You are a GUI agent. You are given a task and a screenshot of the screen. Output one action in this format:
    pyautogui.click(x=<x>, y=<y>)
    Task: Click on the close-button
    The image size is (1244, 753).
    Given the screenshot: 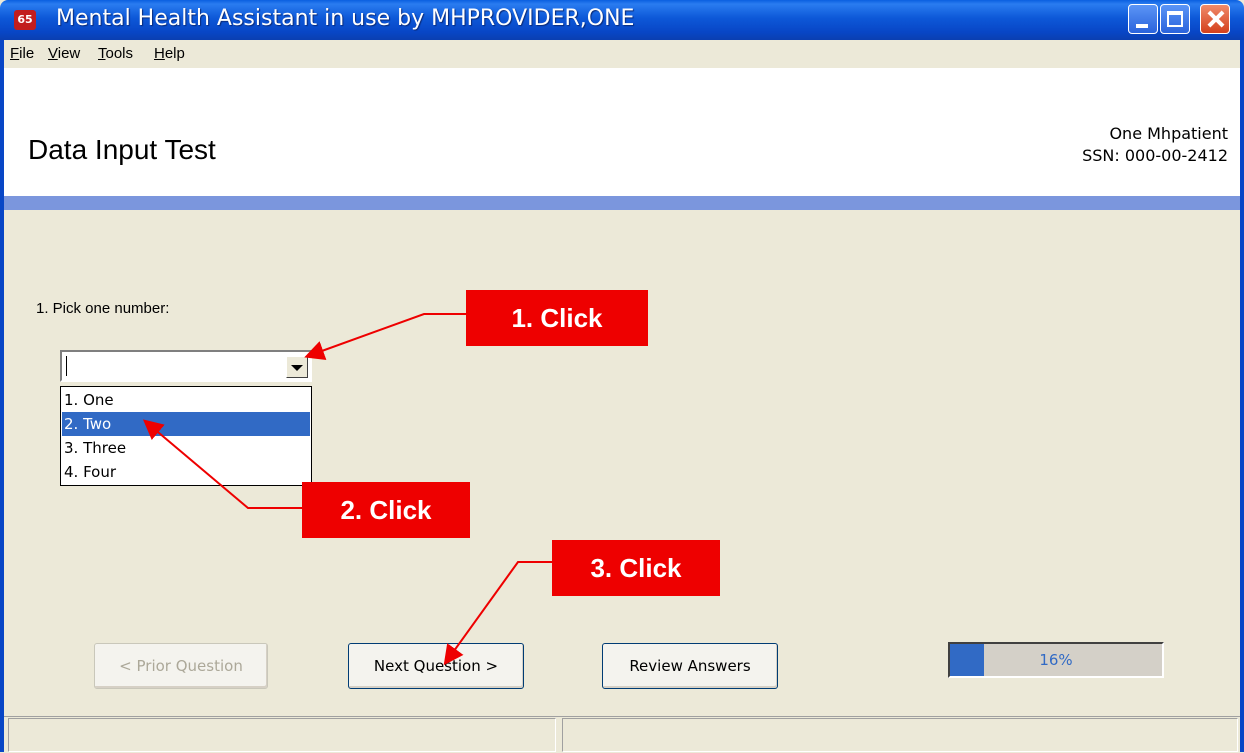 What is the action you would take?
    pyautogui.click(x=1215, y=19)
    